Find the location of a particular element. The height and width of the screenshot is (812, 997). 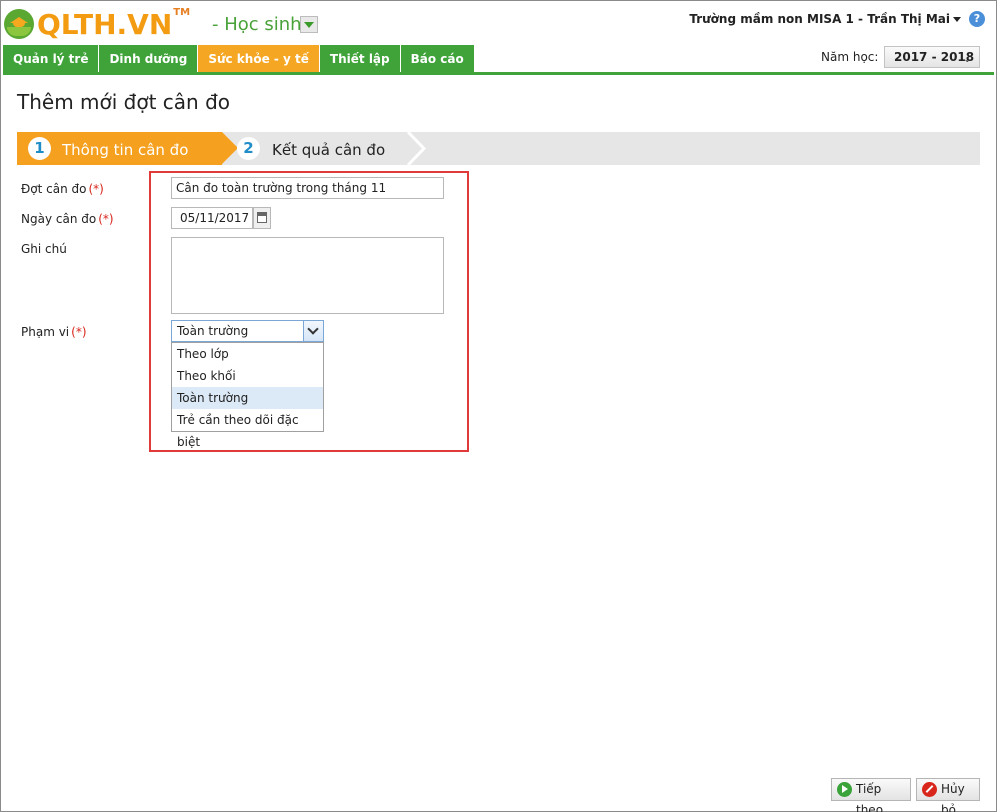

ngay-can-do-label-text: Ngày cân đo is located at coordinates (59, 219).